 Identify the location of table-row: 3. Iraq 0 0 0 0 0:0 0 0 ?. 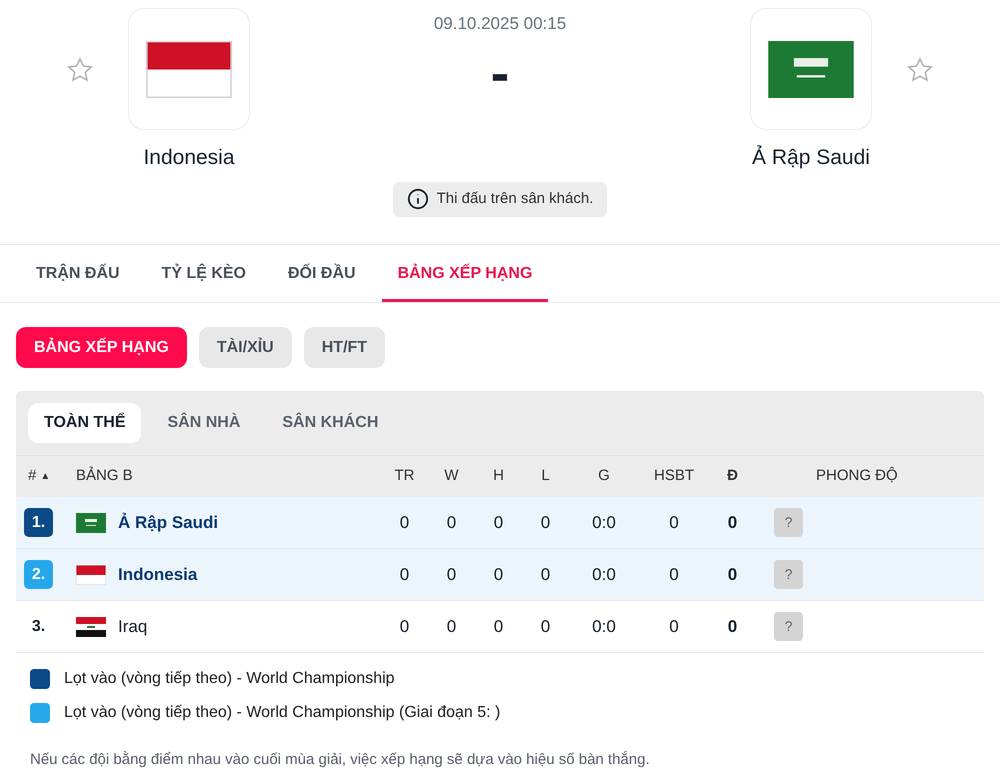
(500, 627).